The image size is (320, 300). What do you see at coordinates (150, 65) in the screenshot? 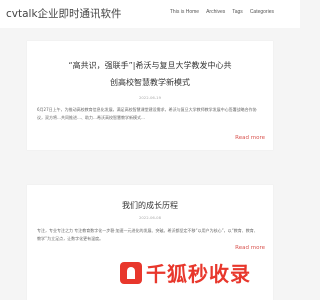
I see `post-title-line-1: “高共识，强联手”|希沃与复旦大学教发中心共` at bounding box center [150, 65].